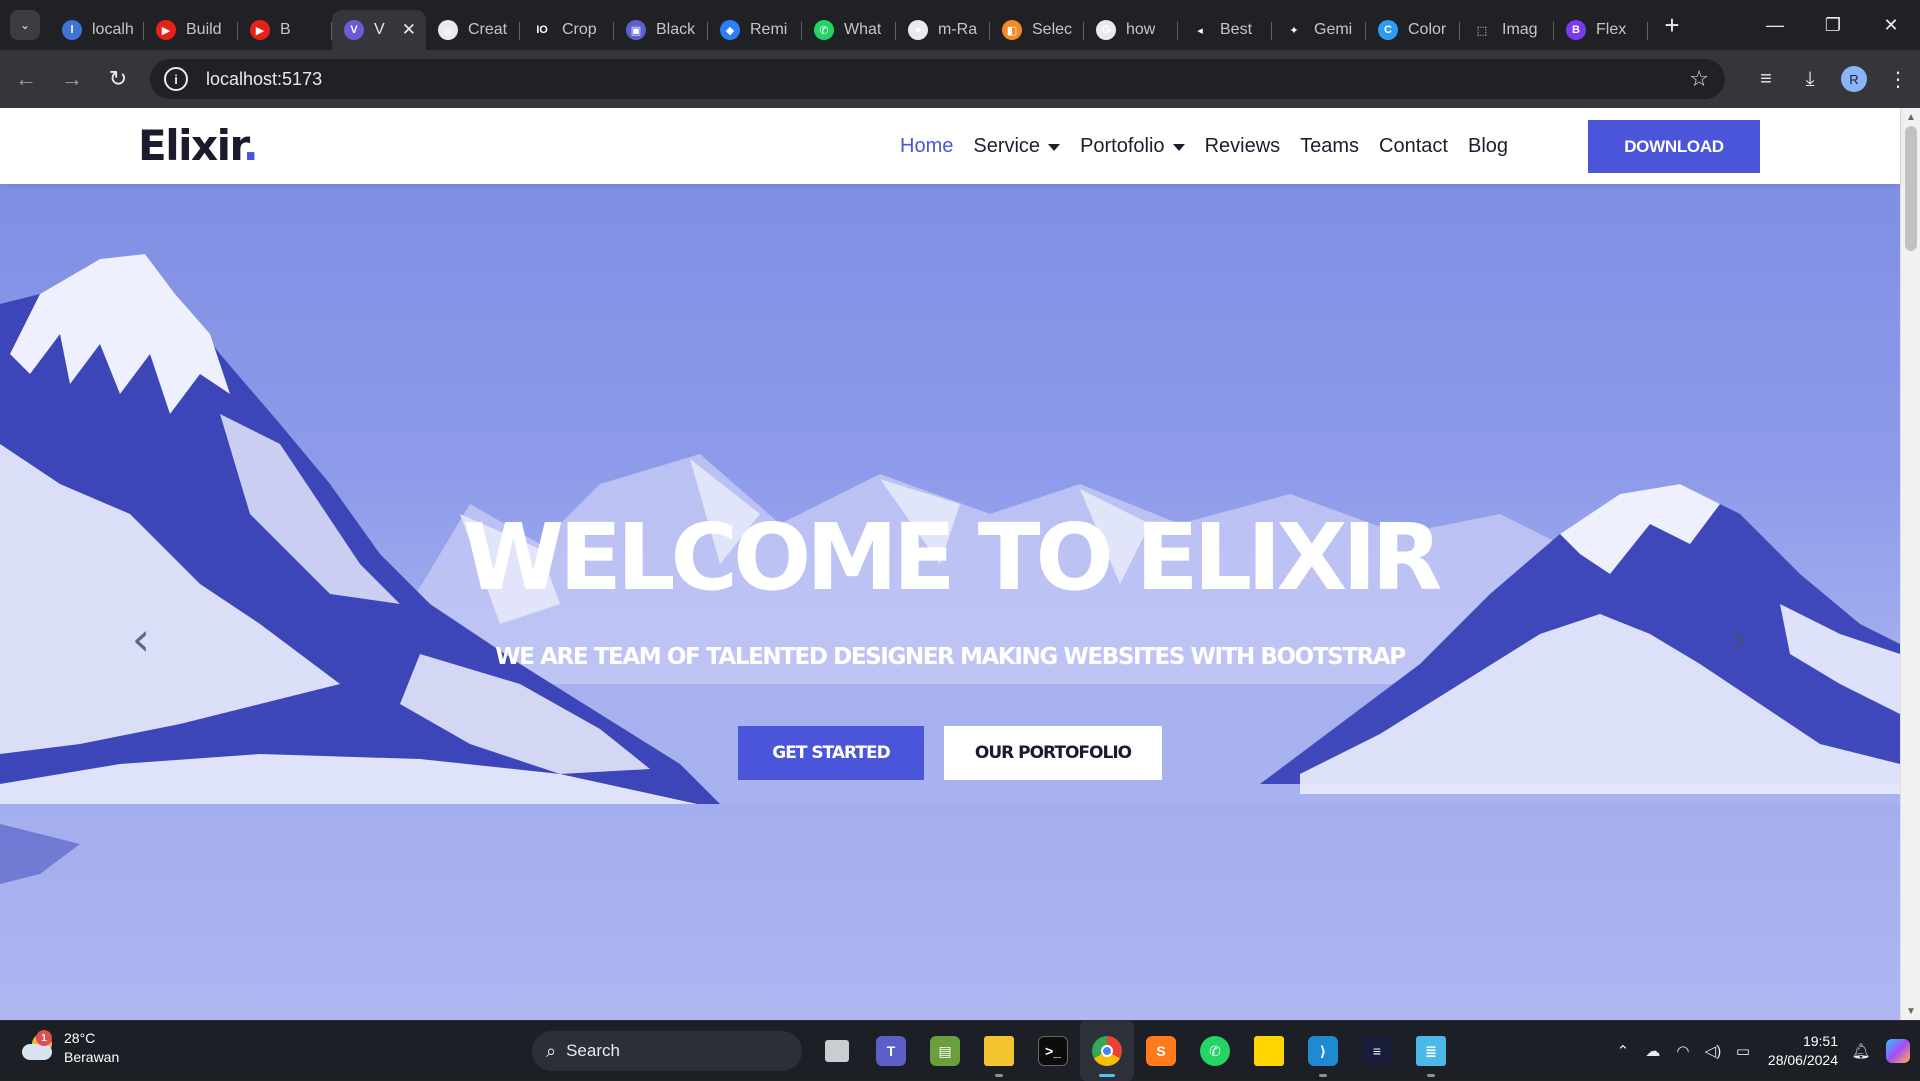  I want to click on close-tab-icon: ✕, so click(409, 30).